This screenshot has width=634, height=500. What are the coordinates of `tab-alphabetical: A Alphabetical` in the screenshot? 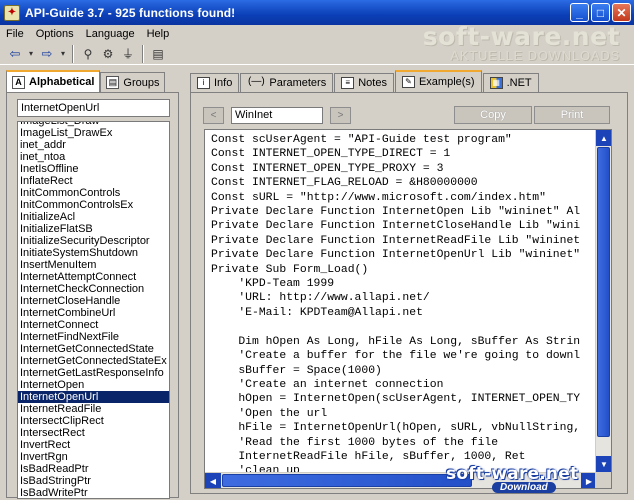 It's located at (53, 81).